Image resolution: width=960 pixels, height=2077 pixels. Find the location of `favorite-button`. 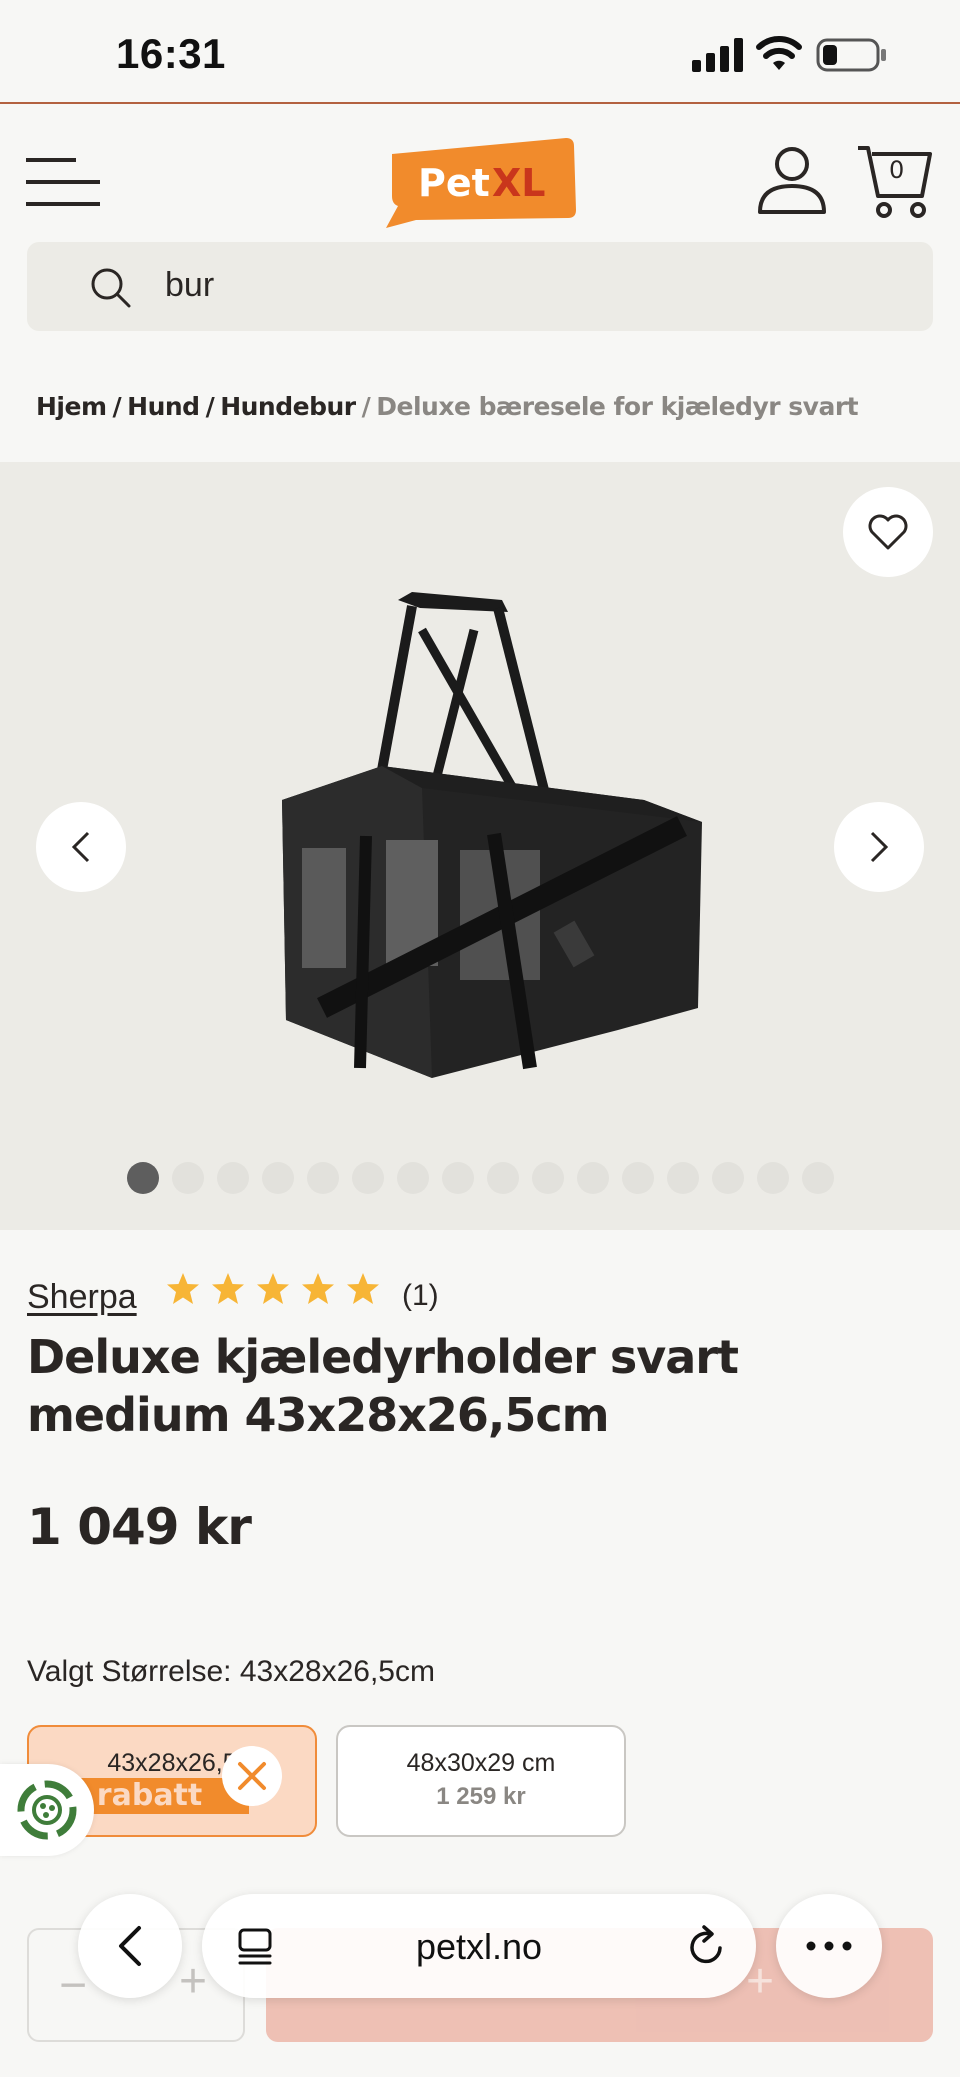

favorite-button is located at coordinates (888, 532).